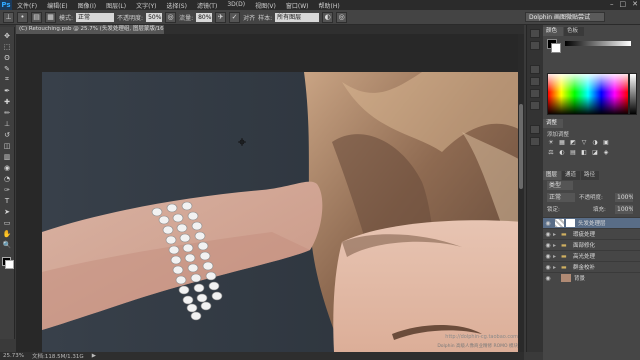 The height and width of the screenshot is (360, 640). What do you see at coordinates (297, 17) in the screenshot?
I see `sample-select: 所有图层` at bounding box center [297, 17].